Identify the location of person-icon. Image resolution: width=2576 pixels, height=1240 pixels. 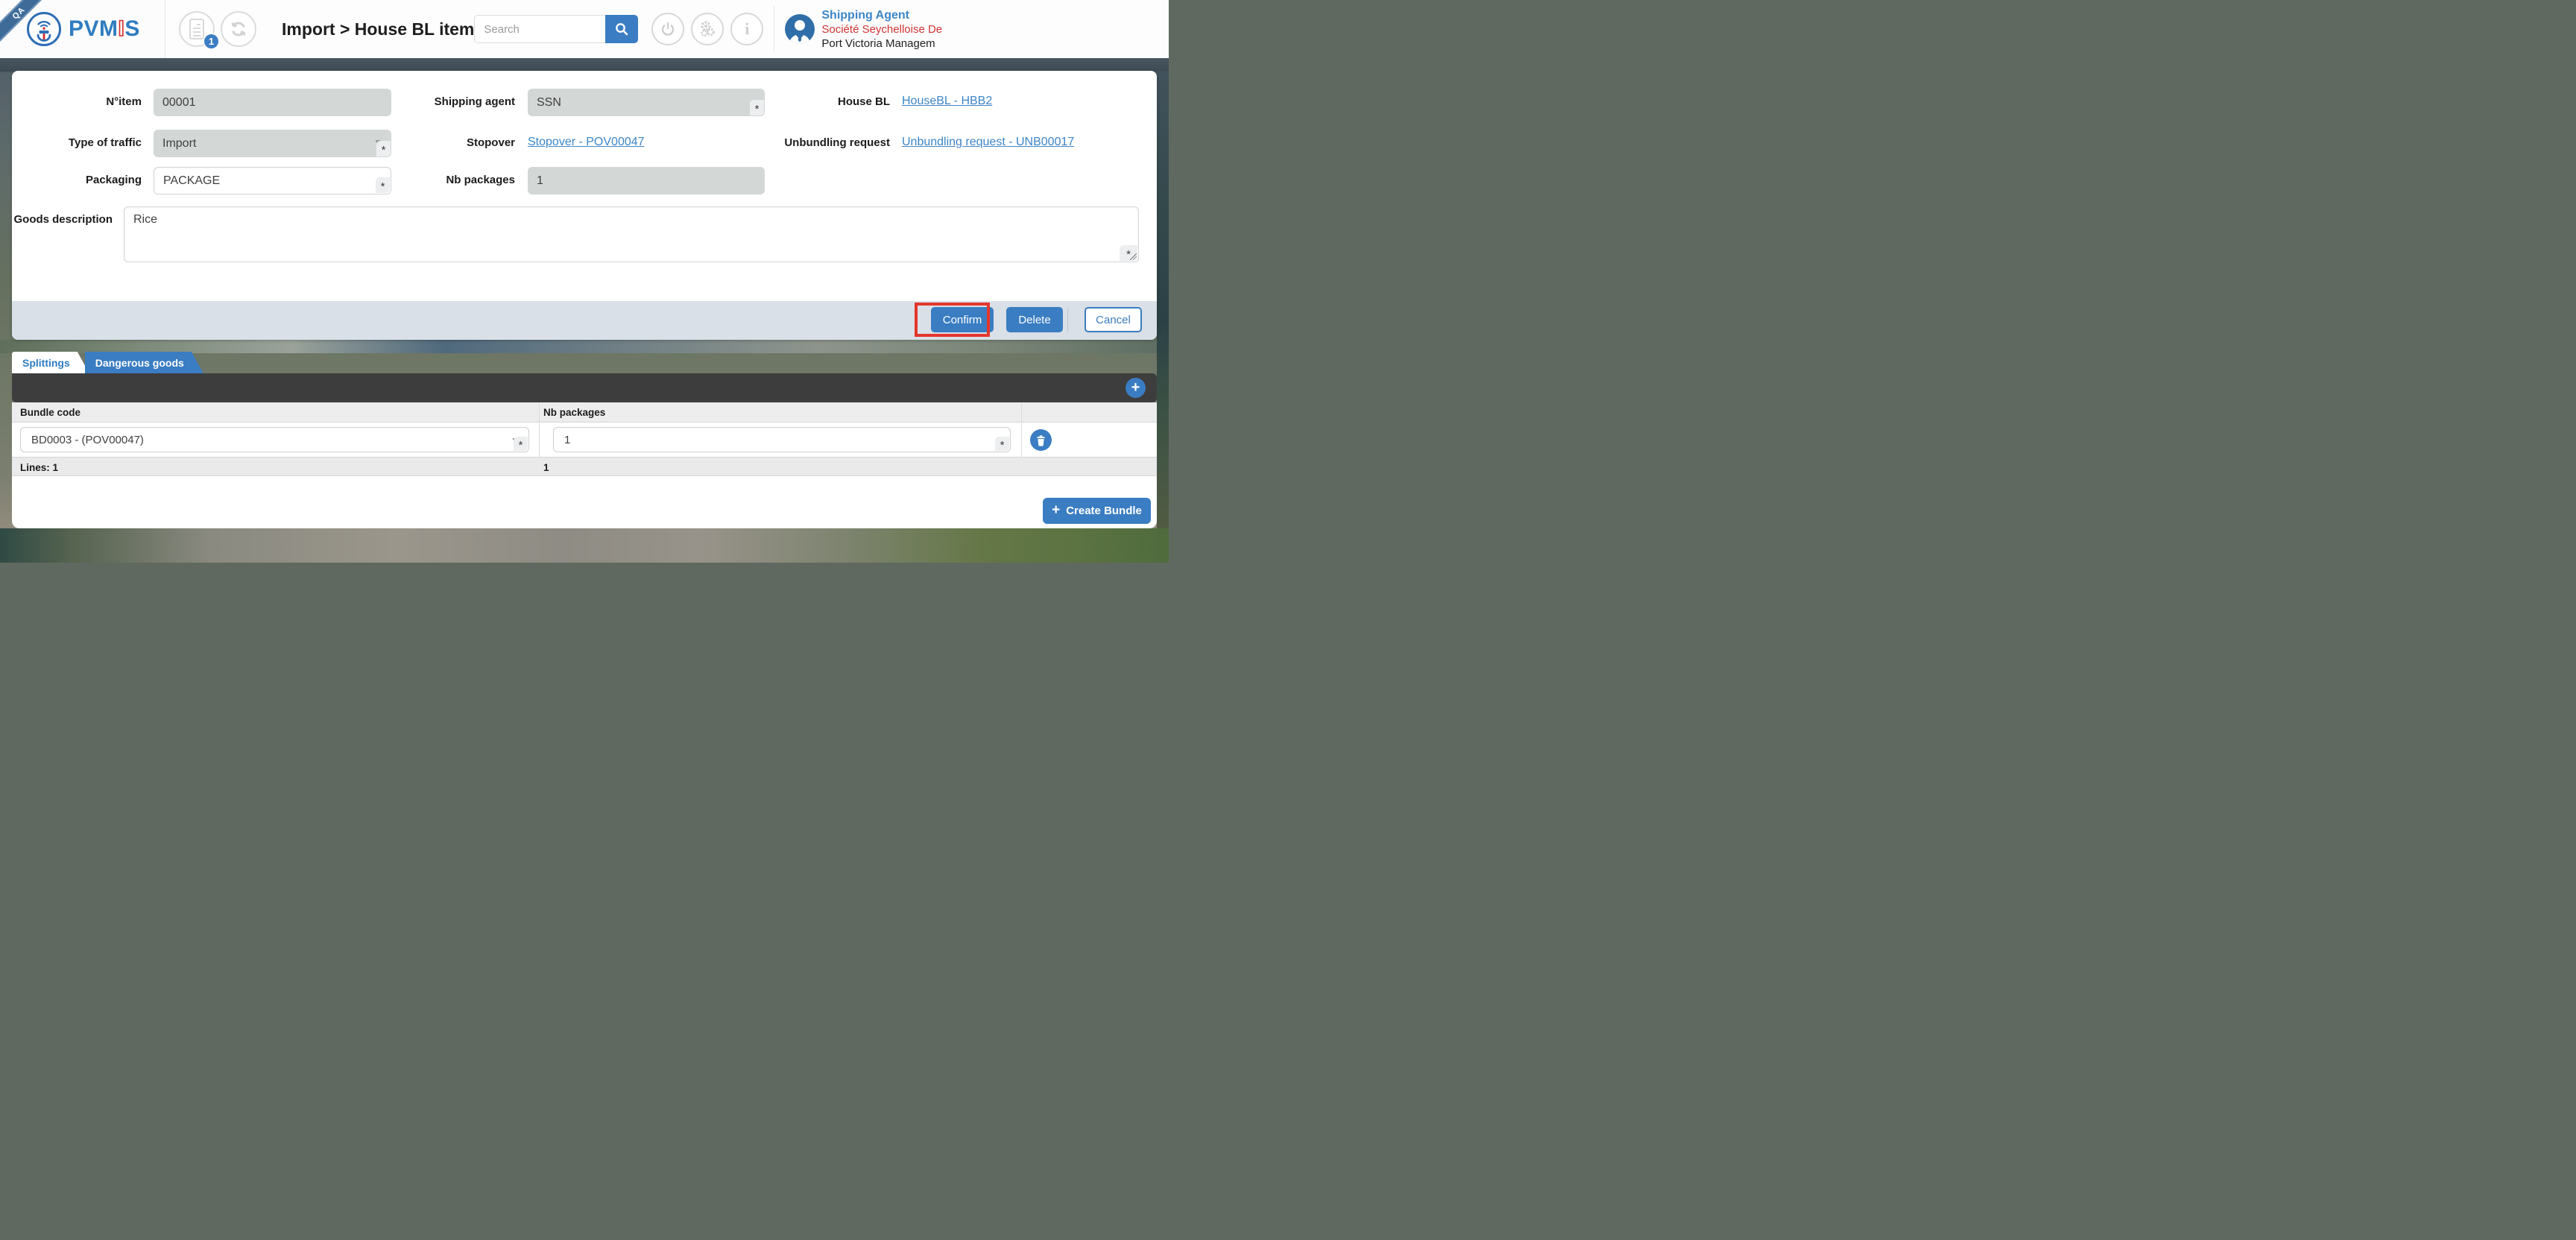
(800, 32).